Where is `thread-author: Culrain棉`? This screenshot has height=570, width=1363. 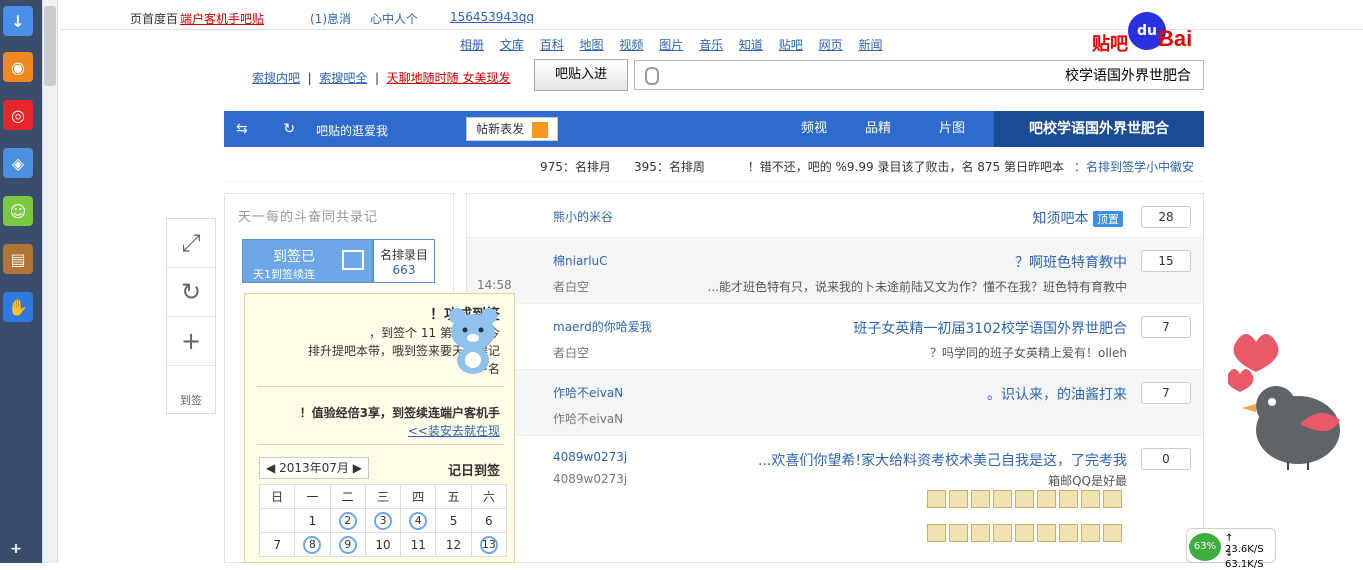 thread-author: Culrain棉 is located at coordinates (580, 260).